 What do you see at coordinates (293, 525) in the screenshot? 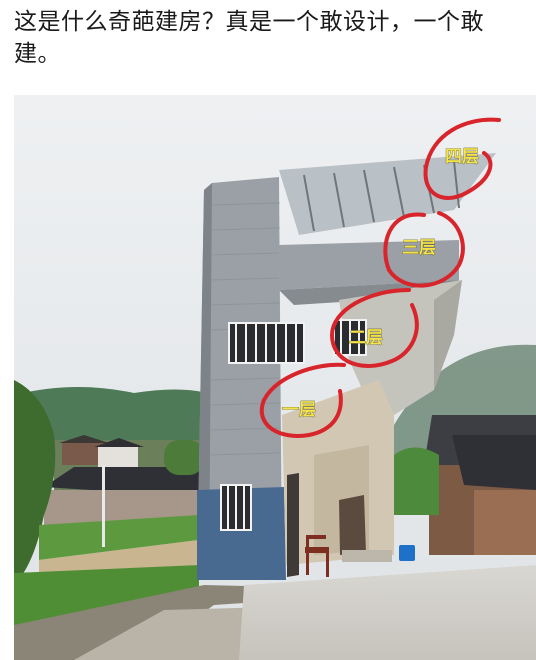
I see `side-door` at bounding box center [293, 525].